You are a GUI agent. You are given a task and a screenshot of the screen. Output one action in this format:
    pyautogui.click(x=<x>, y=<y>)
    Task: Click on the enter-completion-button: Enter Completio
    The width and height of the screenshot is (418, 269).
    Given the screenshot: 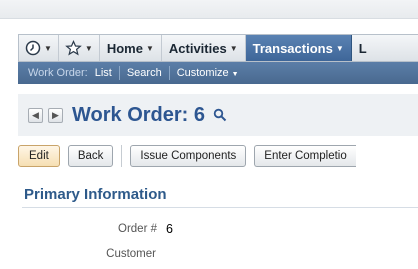 What is the action you would take?
    pyautogui.click(x=305, y=156)
    